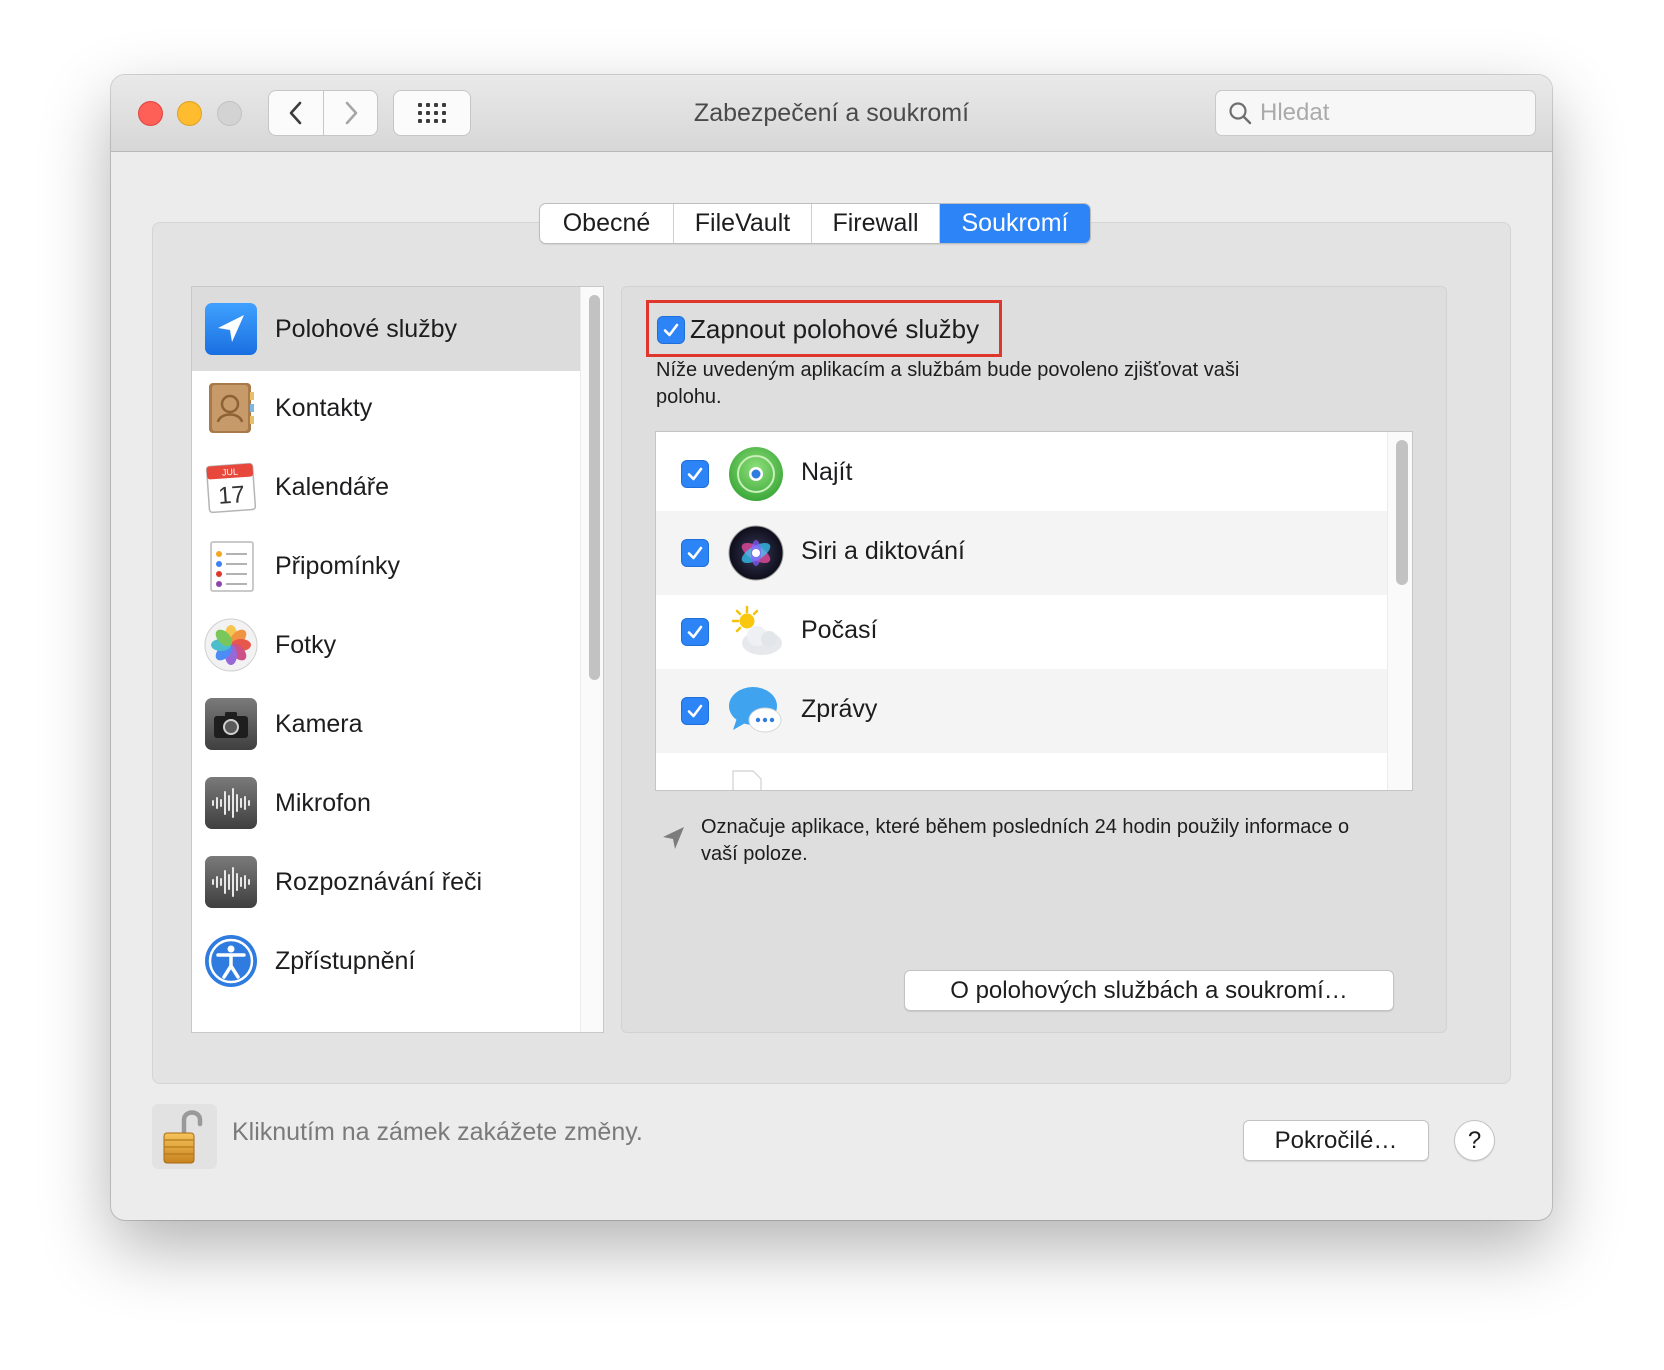 This screenshot has width=1664, height=1370. Describe the element at coordinates (319, 723) in the screenshot. I see `sidebar-item-label: Kamera` at that location.